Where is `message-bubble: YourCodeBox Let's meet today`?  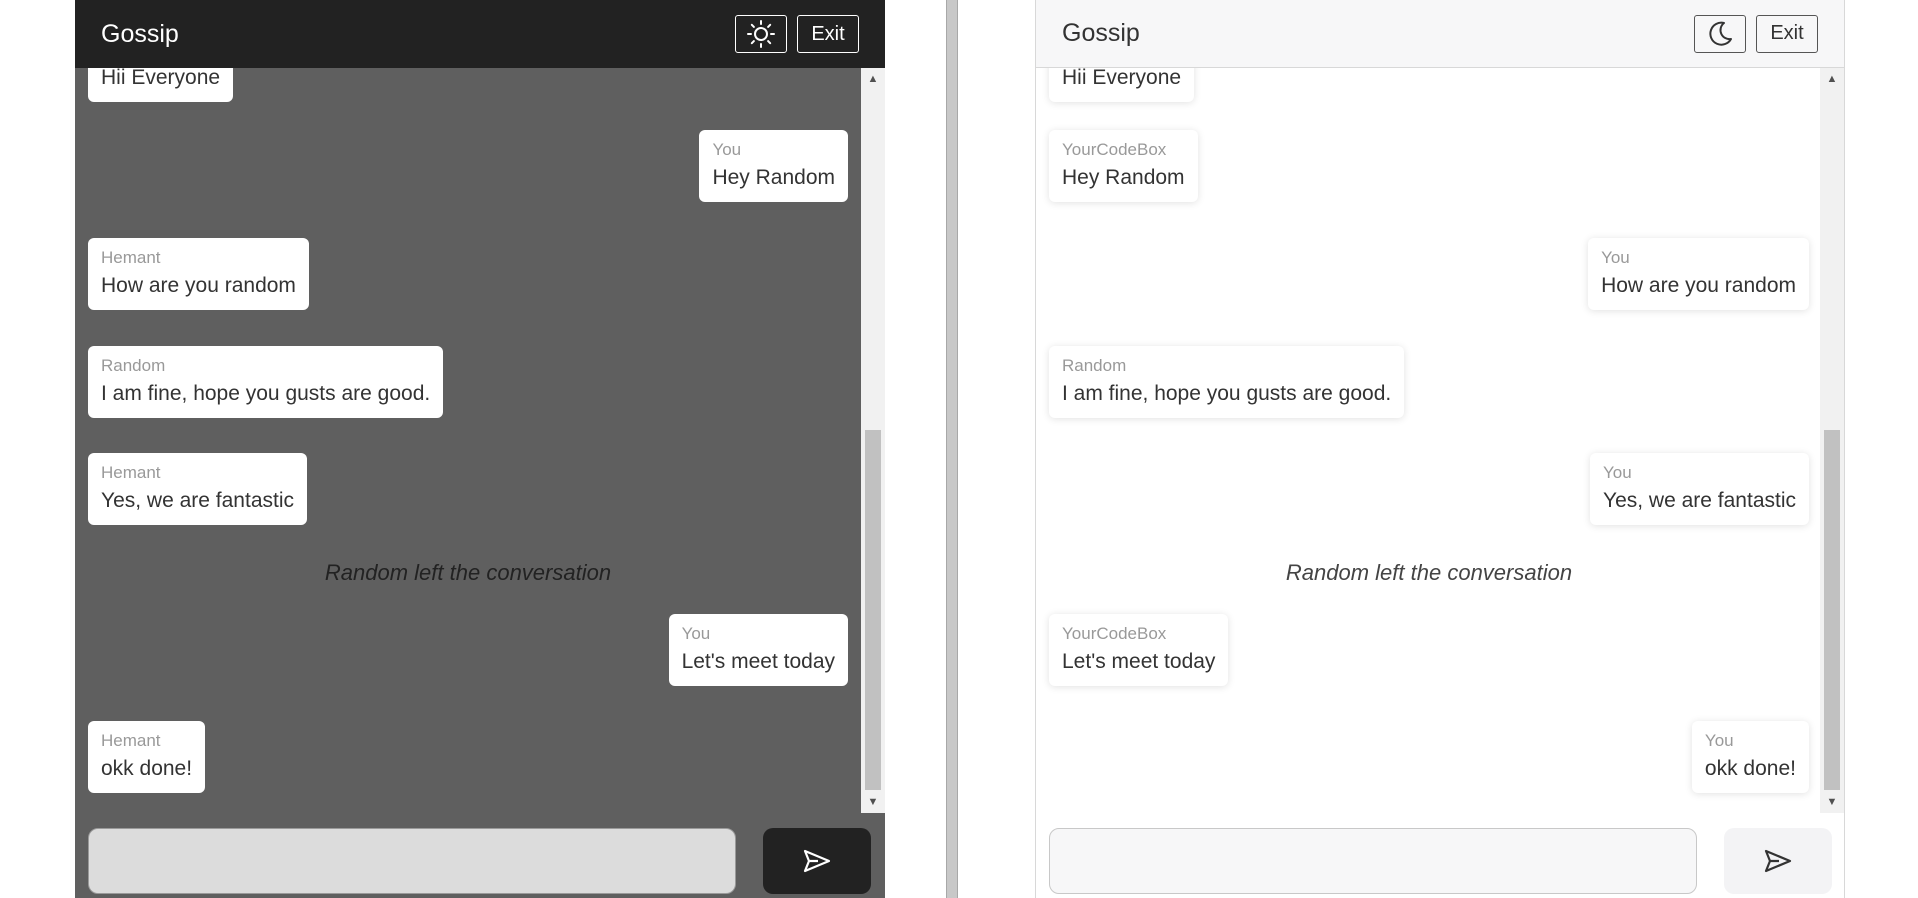
message-bubble: YourCodeBox Let's meet today is located at coordinates (1139, 650).